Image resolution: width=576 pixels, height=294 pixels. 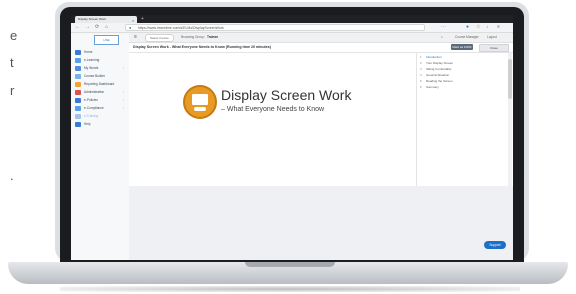 I want to click on bell-icon: ♦, so click(x=442, y=37).